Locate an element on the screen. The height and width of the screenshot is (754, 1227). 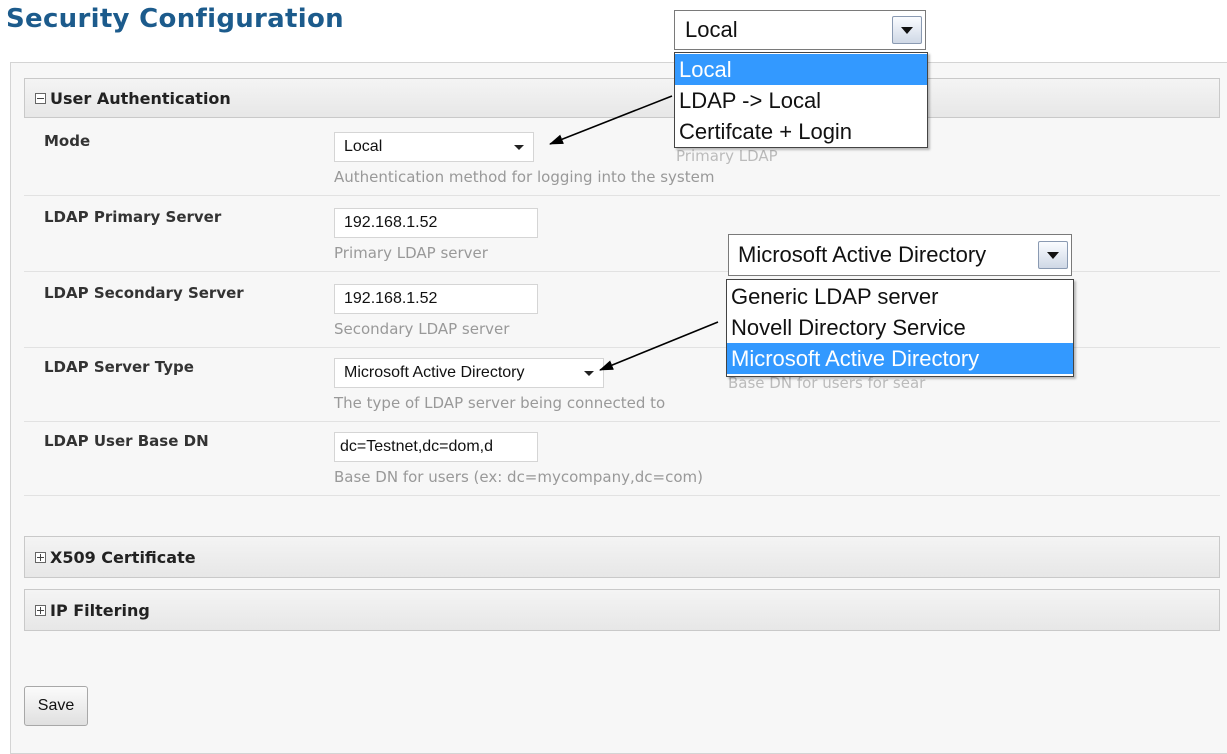
ldap-type-dropdown-value: Microsoft Active Directory is located at coordinates (862, 254).